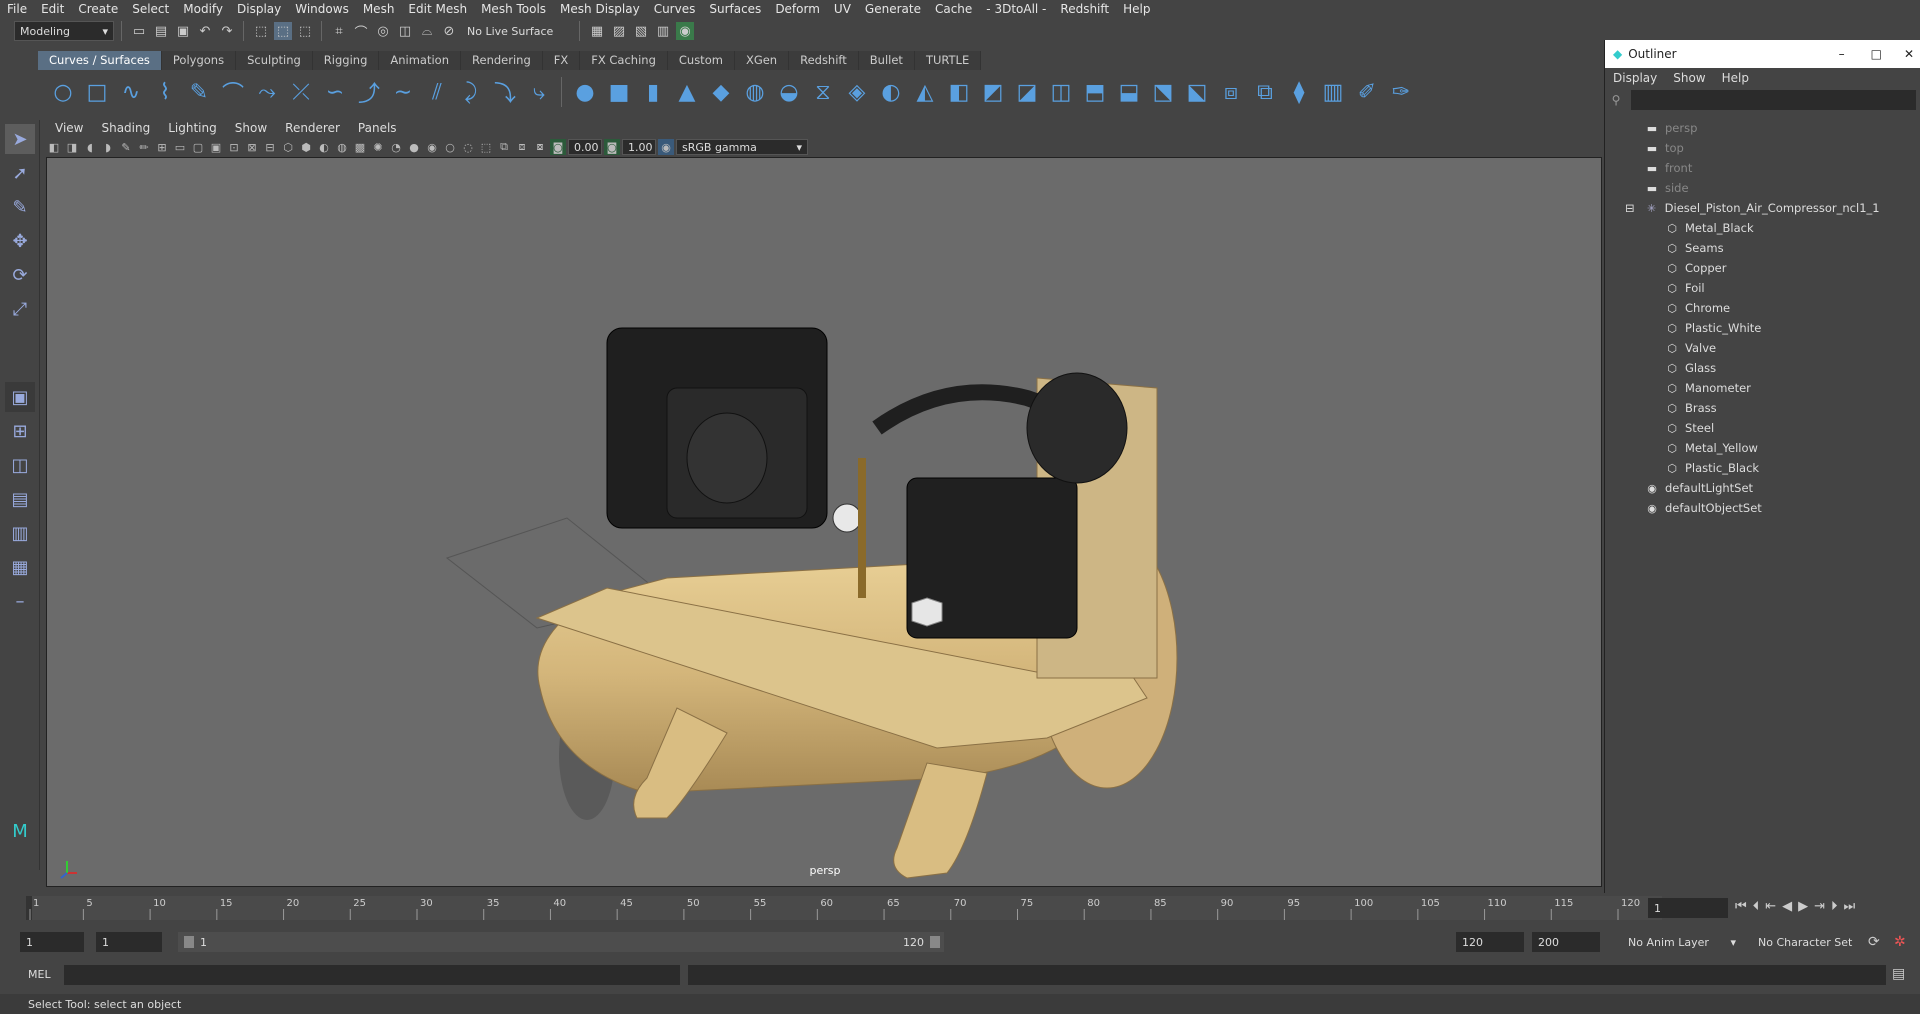 This screenshot has height=1014, width=1920. I want to click on trim-icon: ⬓, so click(1129, 92).